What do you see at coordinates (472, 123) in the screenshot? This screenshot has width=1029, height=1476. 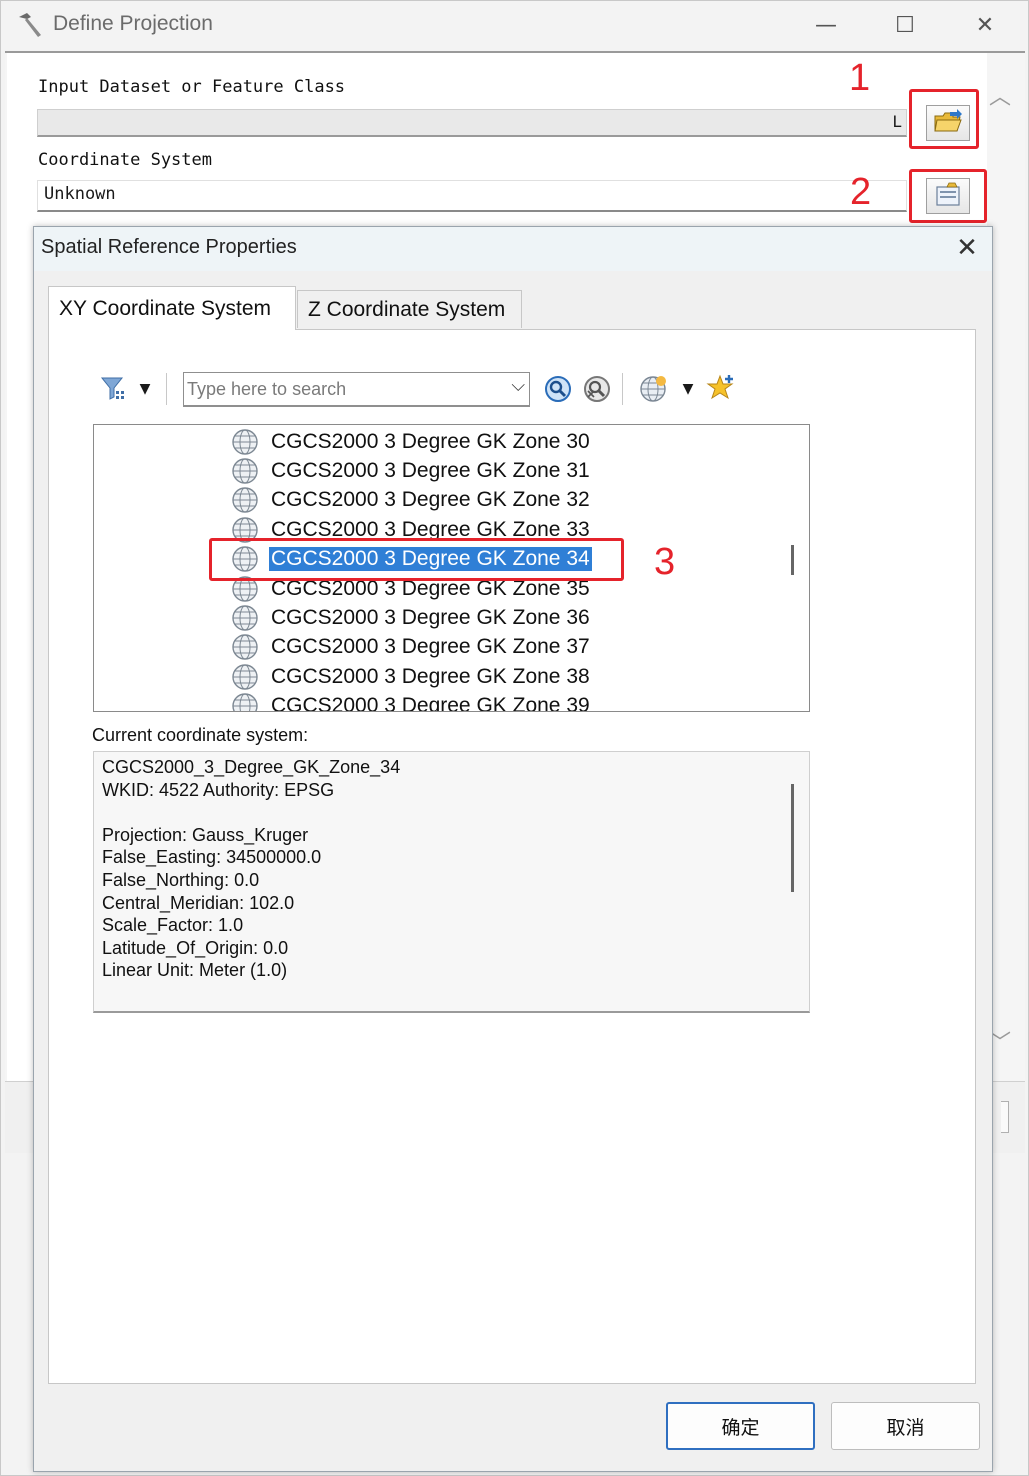 I see `input-dataset-field: L` at bounding box center [472, 123].